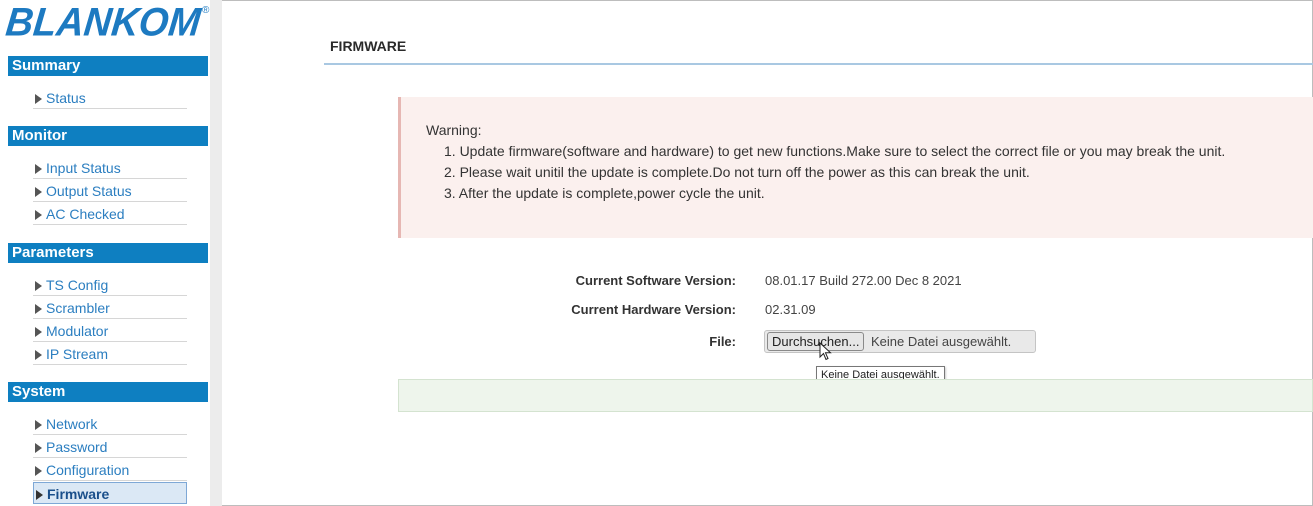 This screenshot has height=506, width=1313. I want to click on sidebar-item-scrambler: Scrambler, so click(110, 308).